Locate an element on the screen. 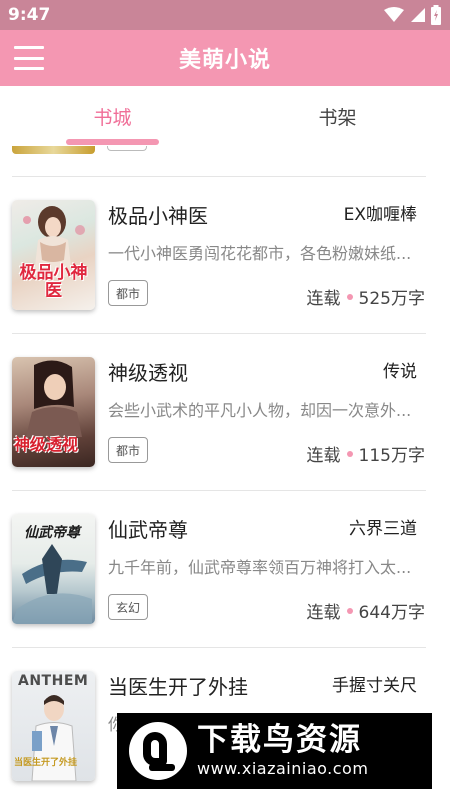  bird-logo-icon is located at coordinates (158, 751).